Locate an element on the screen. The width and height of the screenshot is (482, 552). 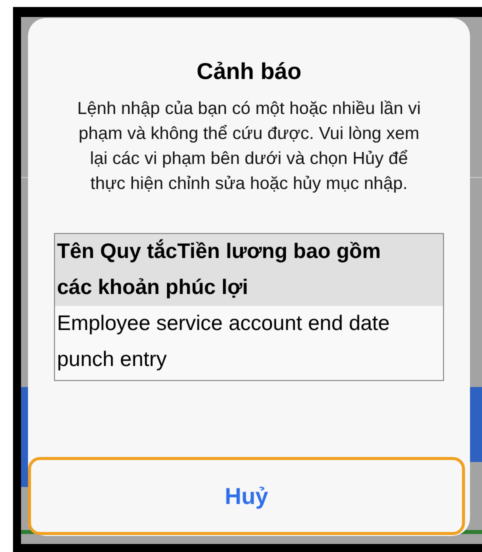
table-cell-text: Employee service account end date punch entry is located at coordinates (223, 342).